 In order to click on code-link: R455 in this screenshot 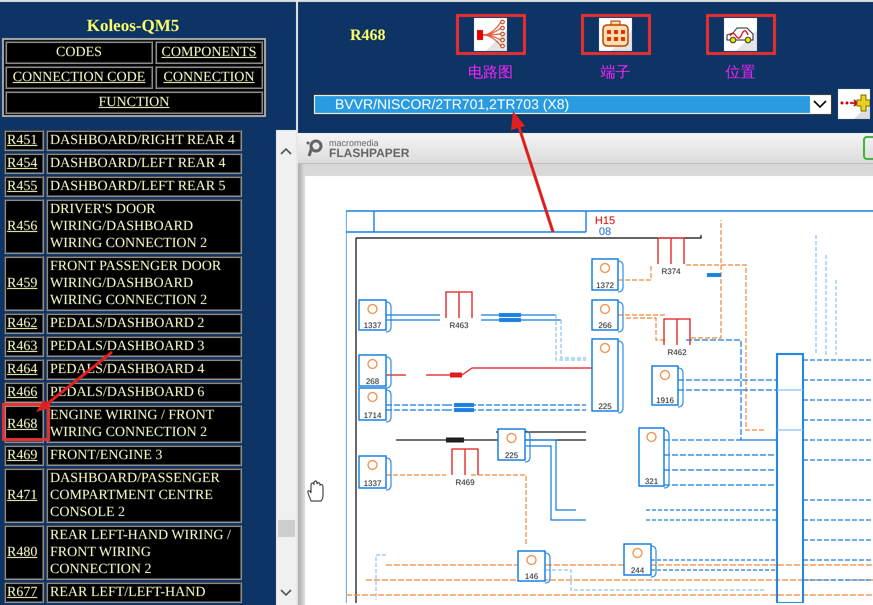, I will do `click(24, 186)`.